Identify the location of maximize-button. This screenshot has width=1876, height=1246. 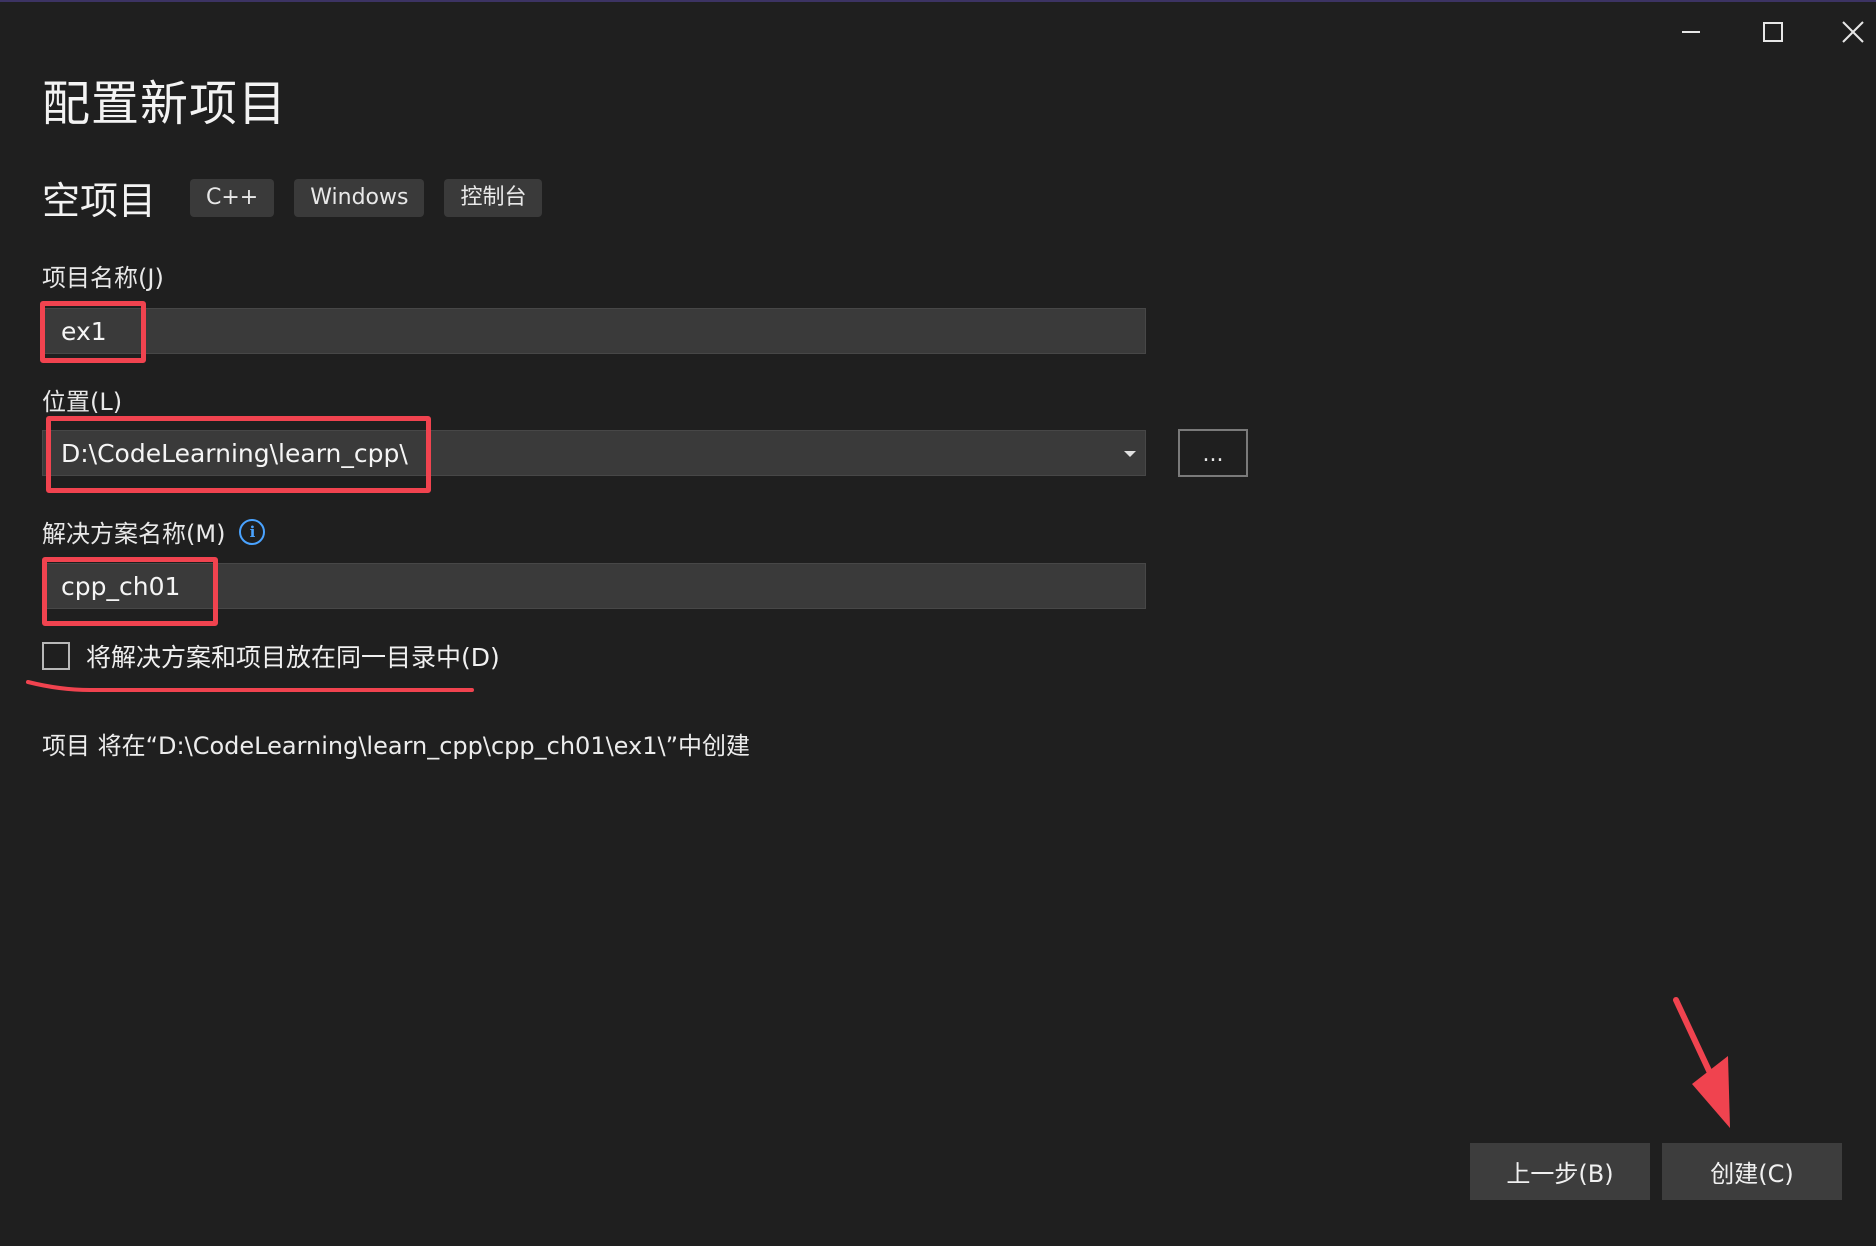
(1773, 32).